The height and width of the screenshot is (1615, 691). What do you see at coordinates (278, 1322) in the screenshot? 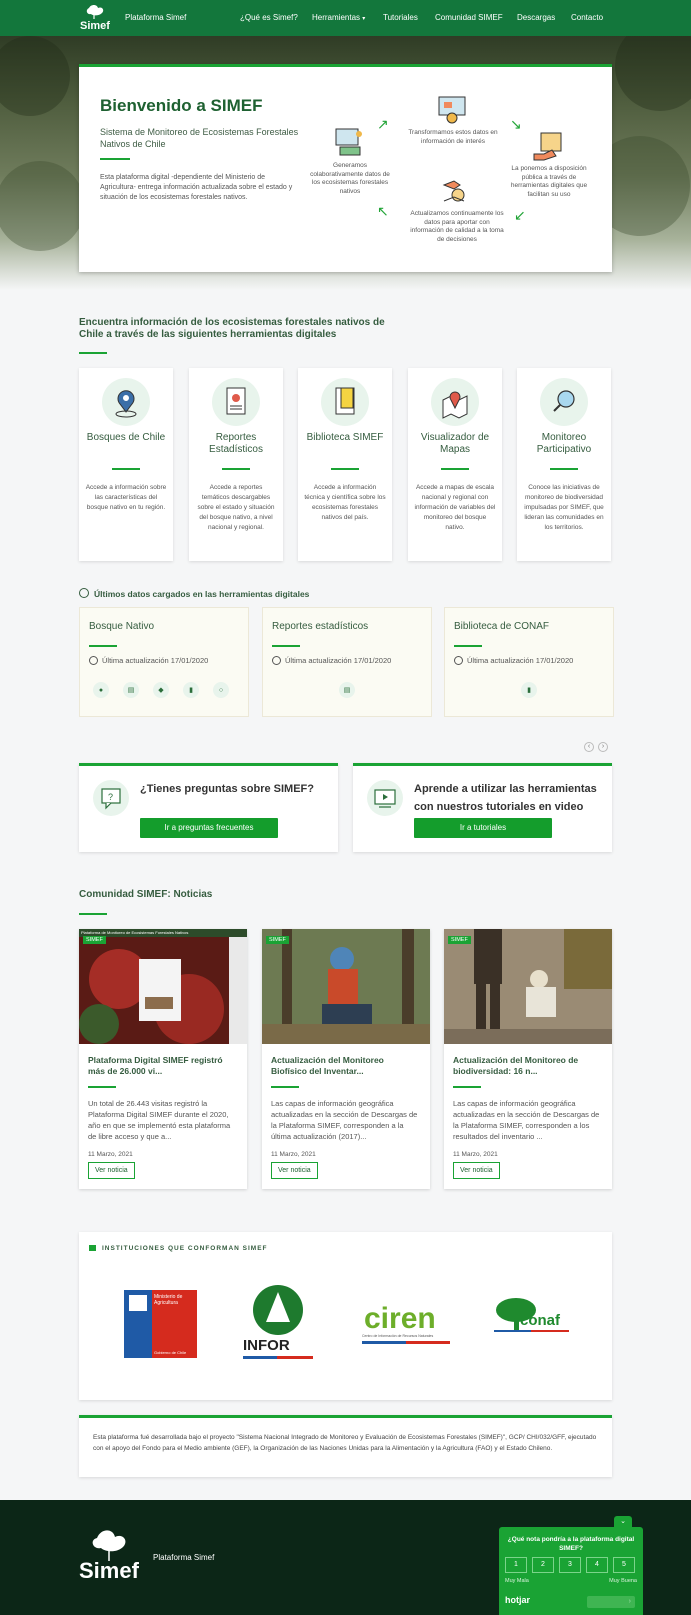
I see `infor-logo: INFOR` at bounding box center [278, 1322].